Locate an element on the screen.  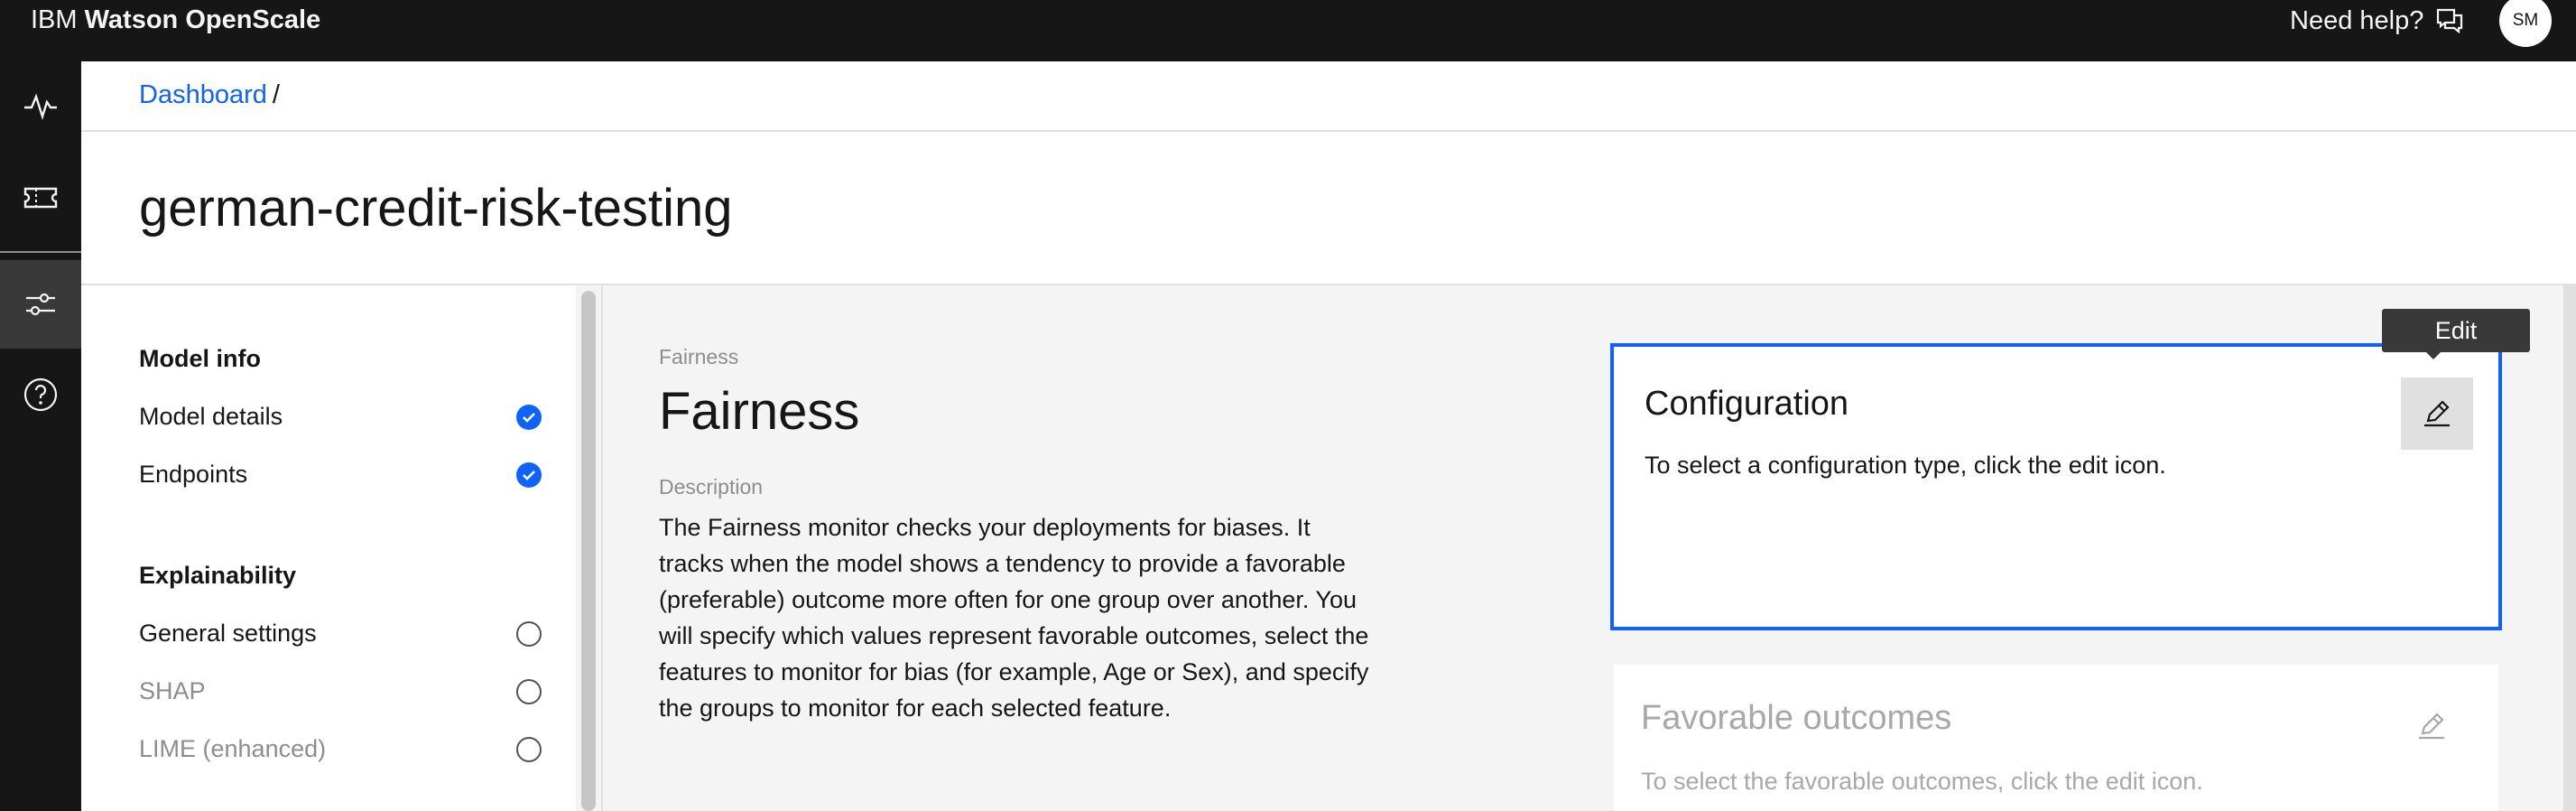
description-label: Description is located at coordinates (711, 487).